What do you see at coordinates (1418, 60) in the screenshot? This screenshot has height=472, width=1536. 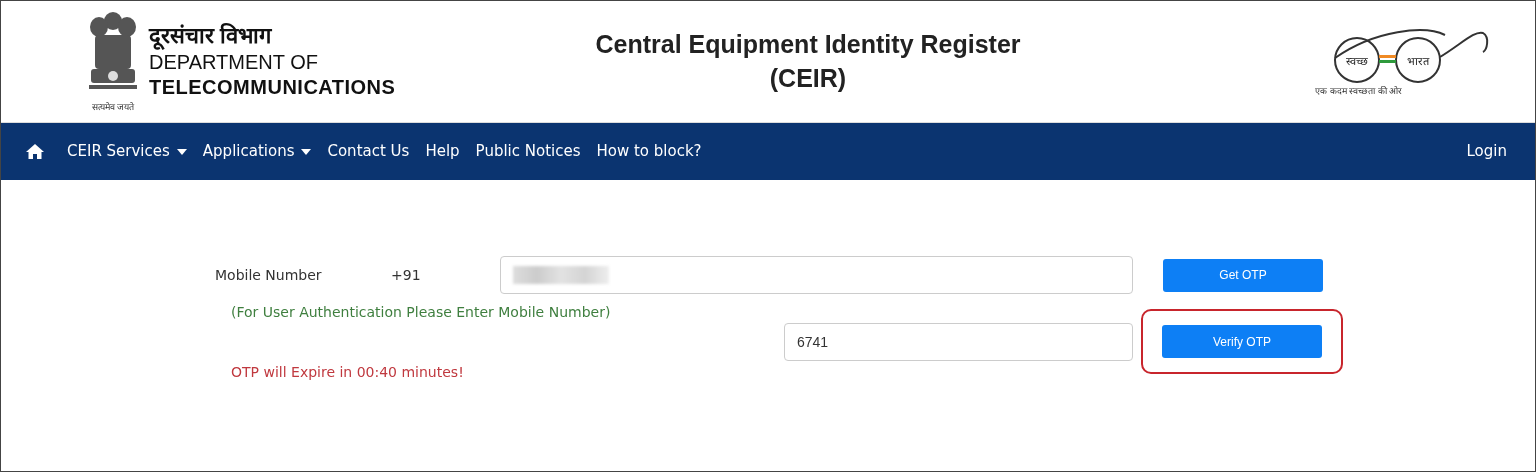 I see `logo-word: भारत` at bounding box center [1418, 60].